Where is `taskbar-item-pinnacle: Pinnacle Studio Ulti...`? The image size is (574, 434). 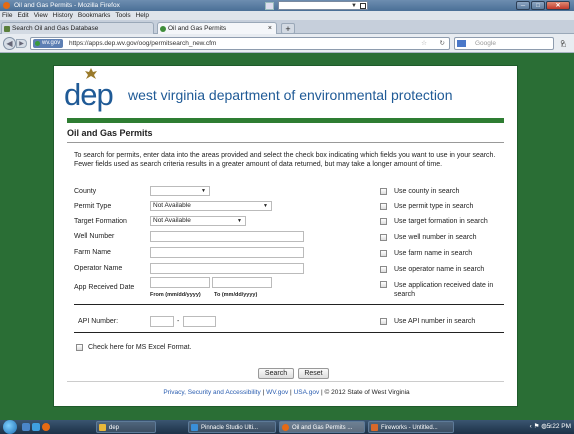 taskbar-item-pinnacle: Pinnacle Studio Ulti... is located at coordinates (232, 427).